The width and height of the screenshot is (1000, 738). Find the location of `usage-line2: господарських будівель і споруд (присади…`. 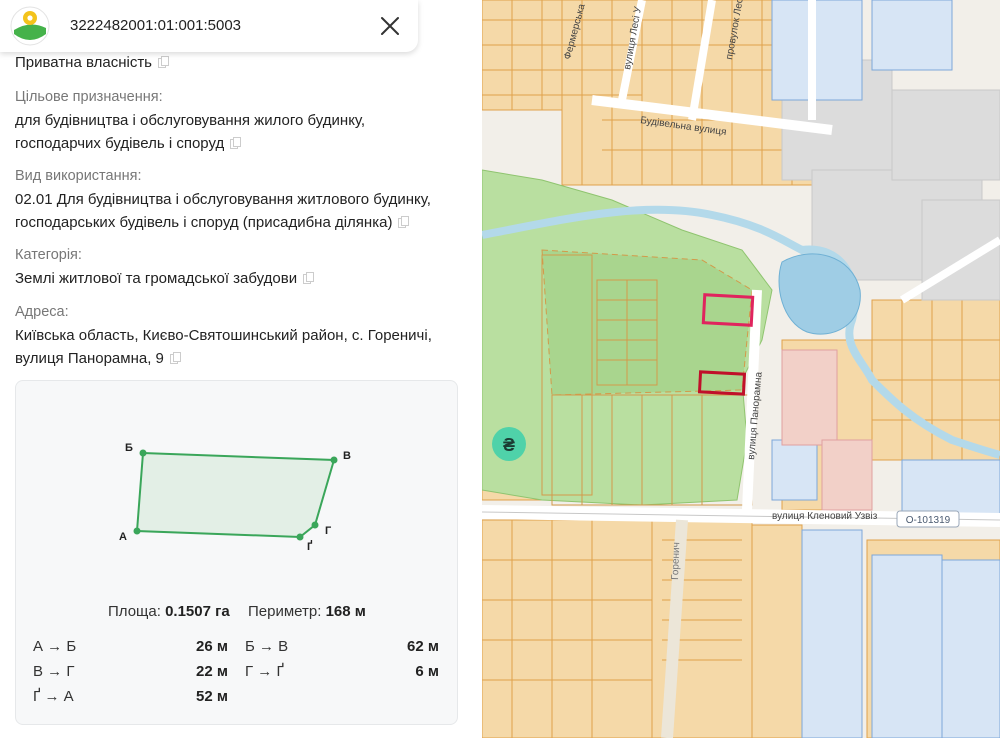

usage-line2: господарських будівель і споруд (присади… is located at coordinates (204, 222).